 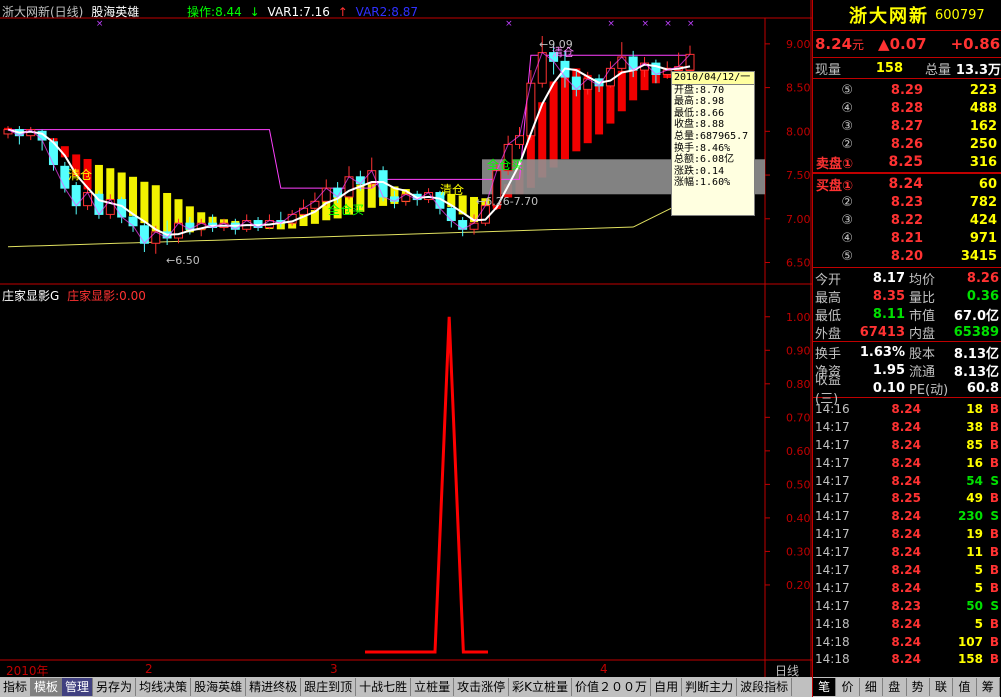 What do you see at coordinates (907, 498) in the screenshot?
I see `tick-row: 14:17 8.25 49 B` at bounding box center [907, 498].